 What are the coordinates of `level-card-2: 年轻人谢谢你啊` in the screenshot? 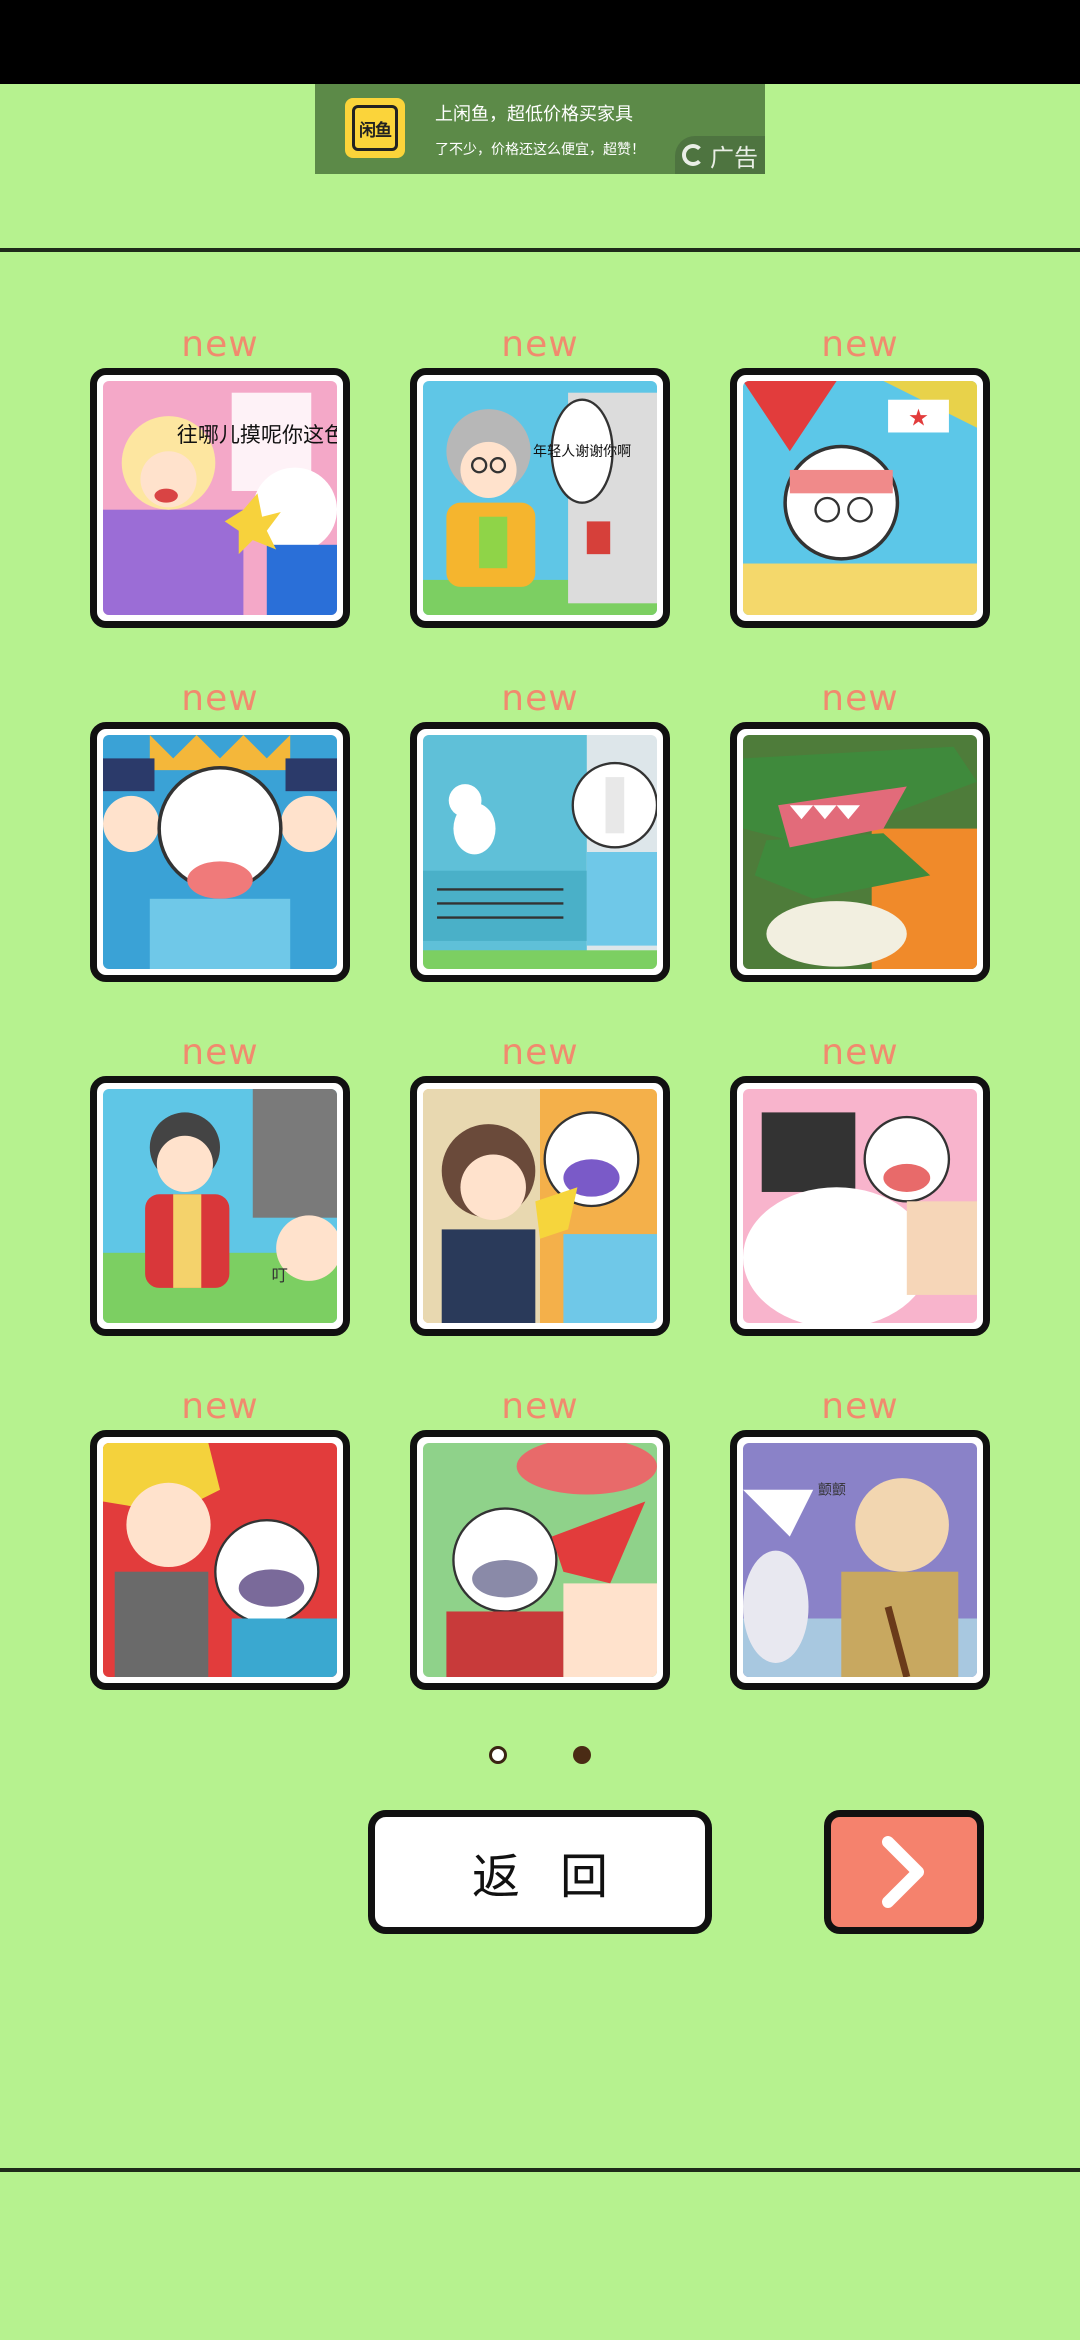 It's located at (540, 498).